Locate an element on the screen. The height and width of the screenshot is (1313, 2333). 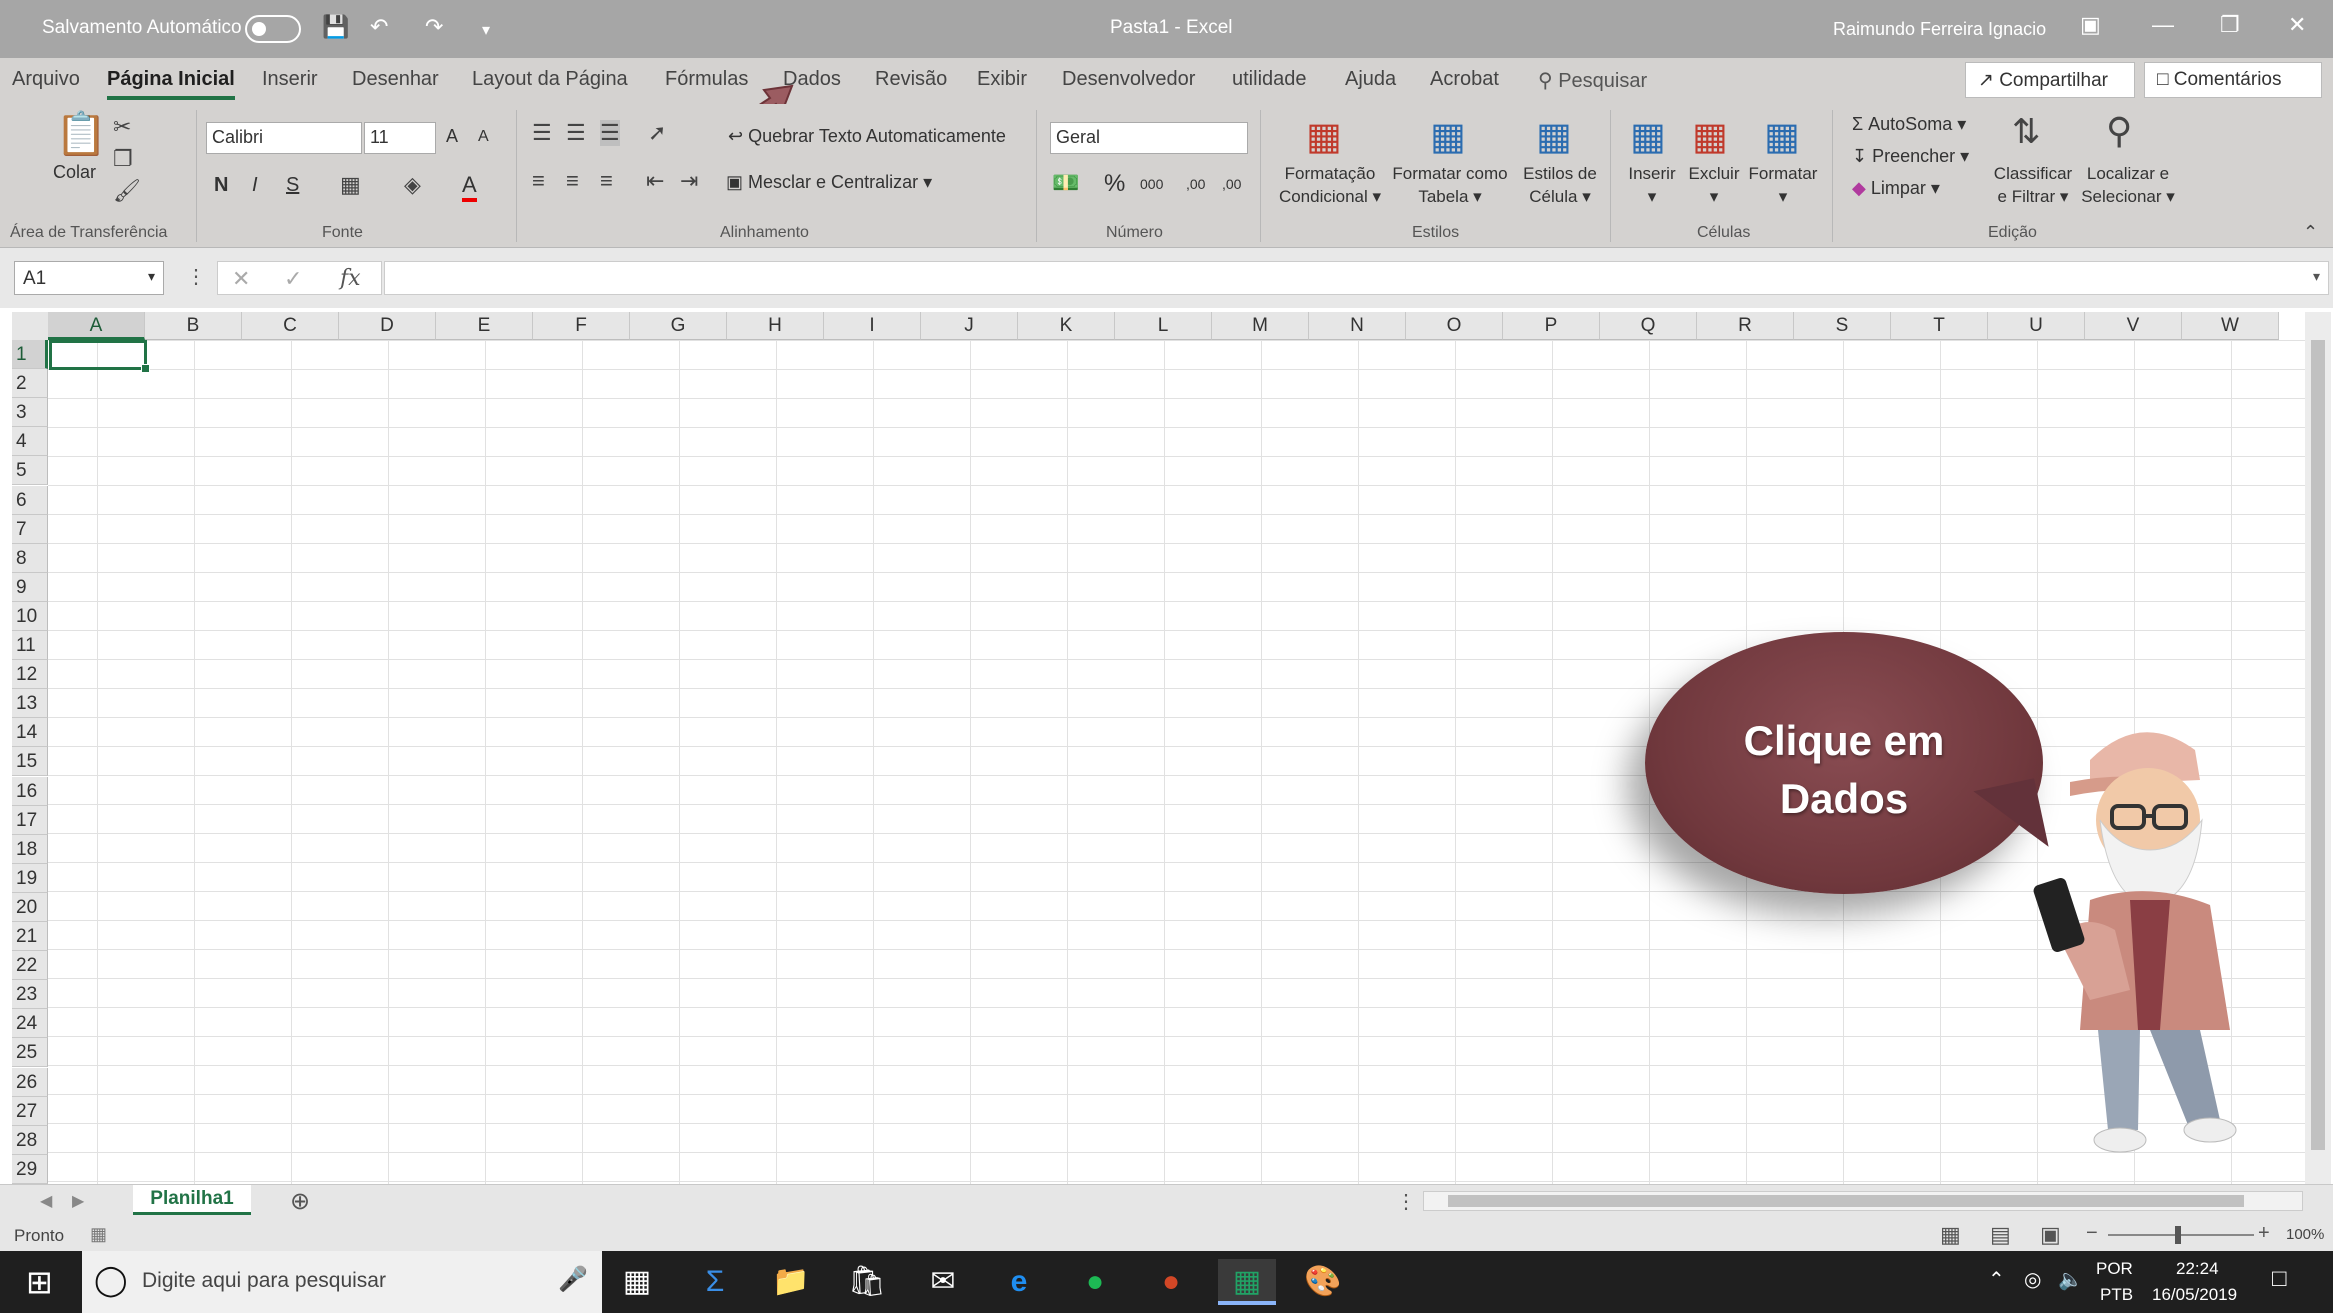
zoom-slider is located at coordinates (2181, 1235).